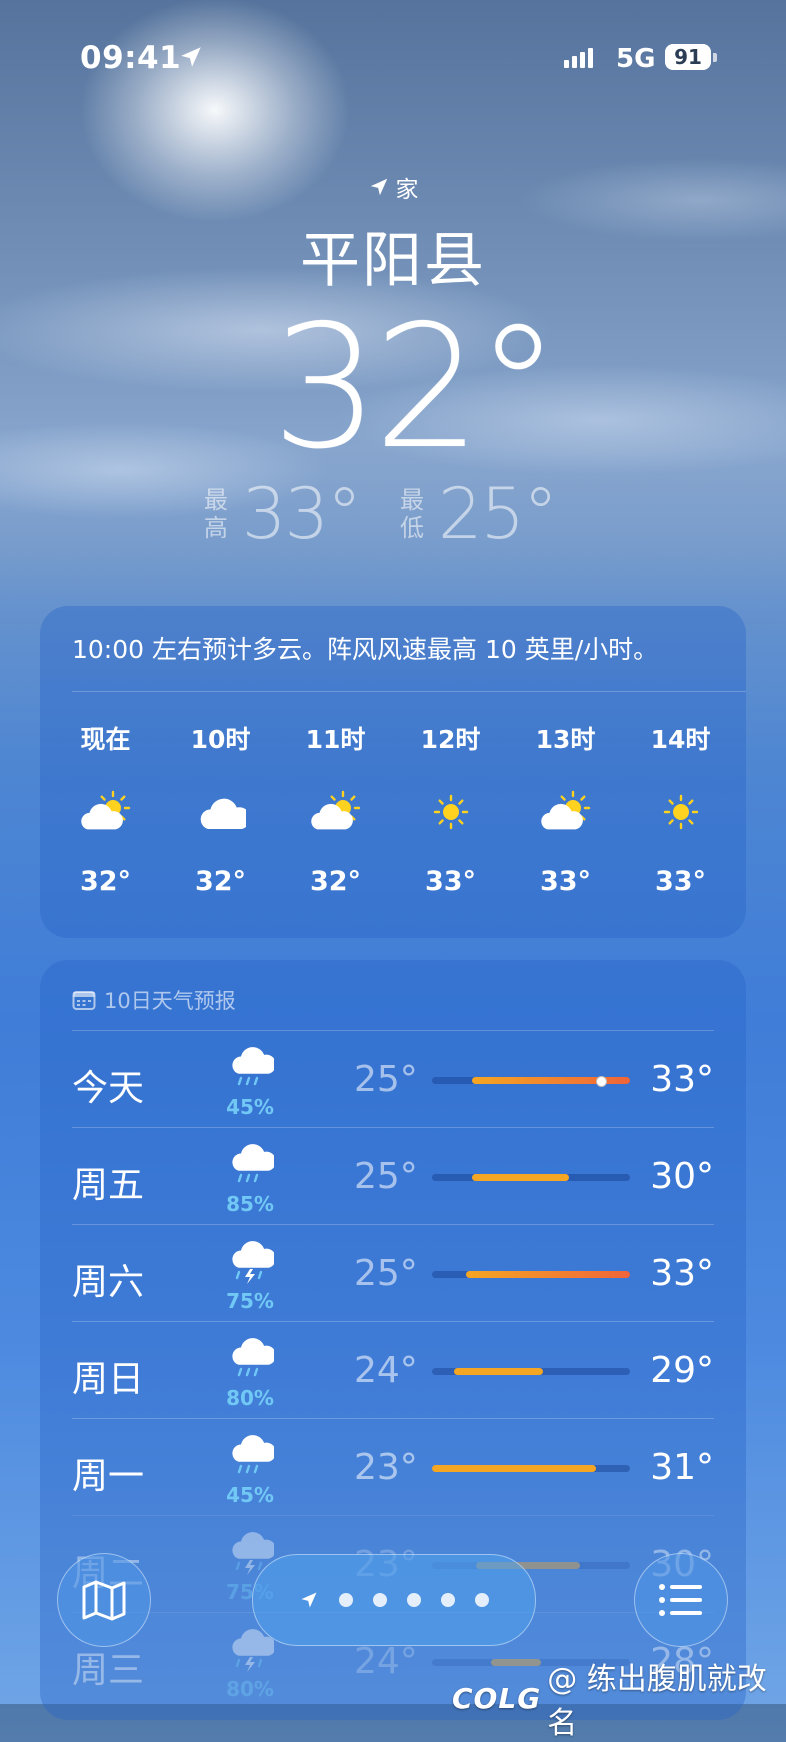 This screenshot has width=786, height=1742. I want to click on calendar-icon, so click(84, 1000).